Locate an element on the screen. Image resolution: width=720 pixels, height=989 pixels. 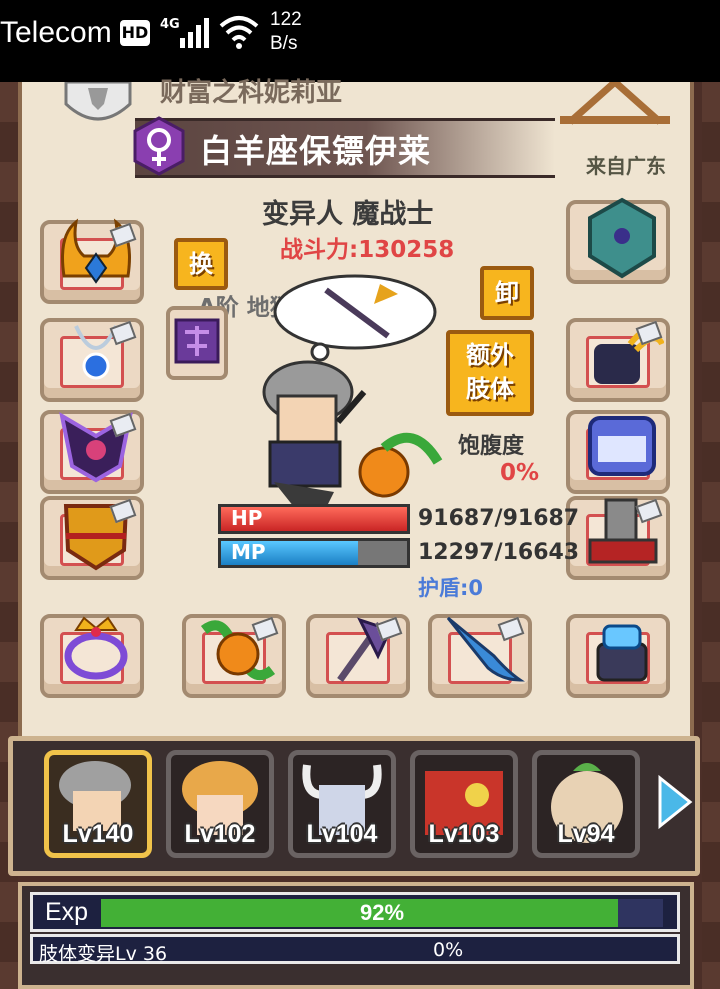
rune-icon is located at coordinates (197, 341).